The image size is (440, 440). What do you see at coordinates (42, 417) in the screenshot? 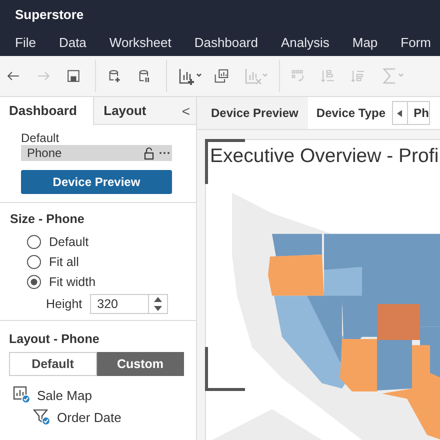
I see `filter-check-icon` at bounding box center [42, 417].